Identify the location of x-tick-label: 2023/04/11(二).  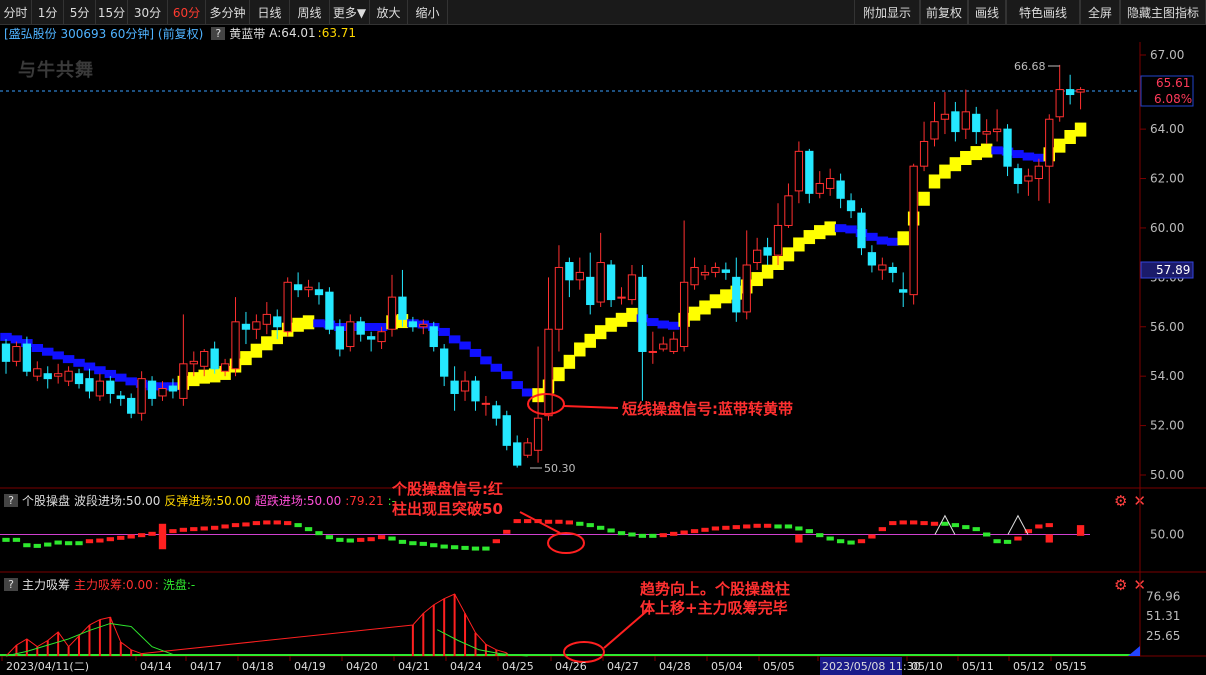
(47, 666).